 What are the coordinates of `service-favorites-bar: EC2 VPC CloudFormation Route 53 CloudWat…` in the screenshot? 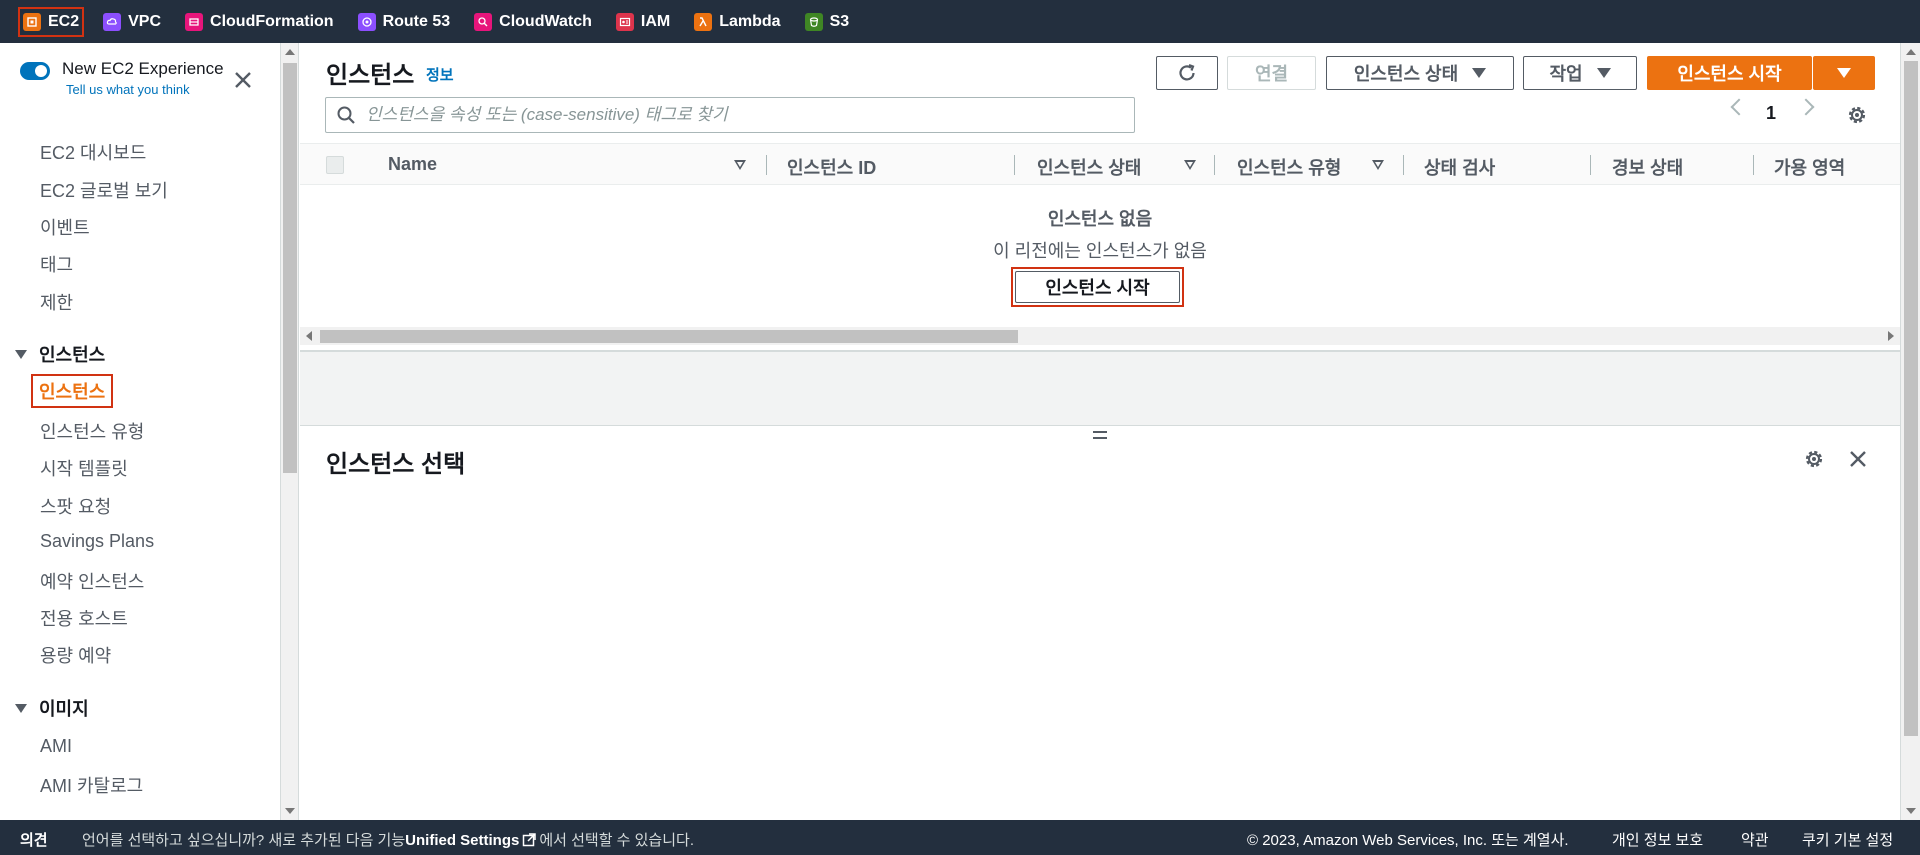 It's located at (960, 21).